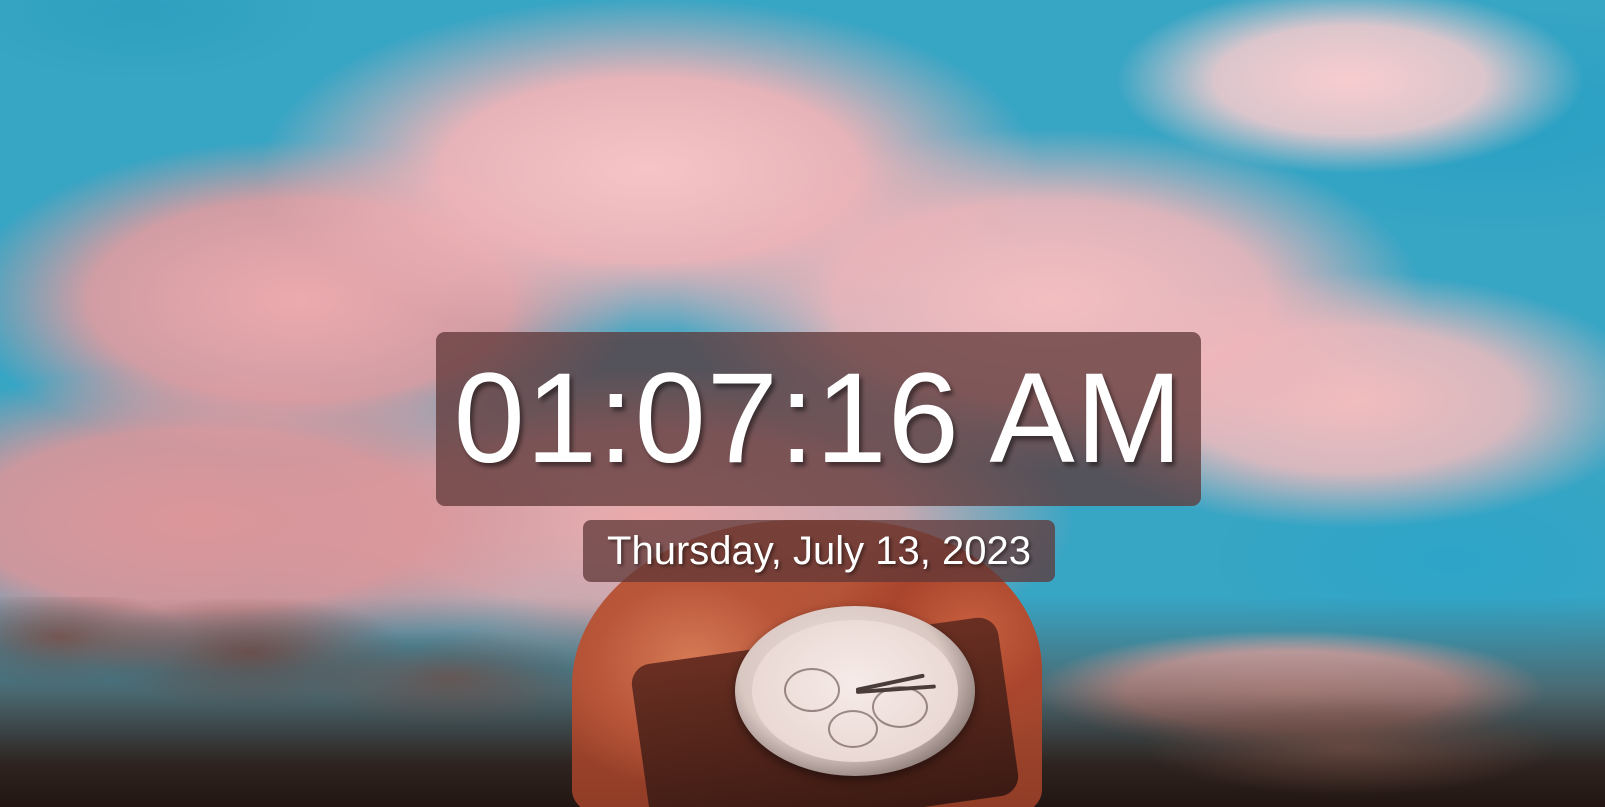 This screenshot has width=1605, height=807. I want to click on time-display: 01:07:16 AM, so click(818, 418).